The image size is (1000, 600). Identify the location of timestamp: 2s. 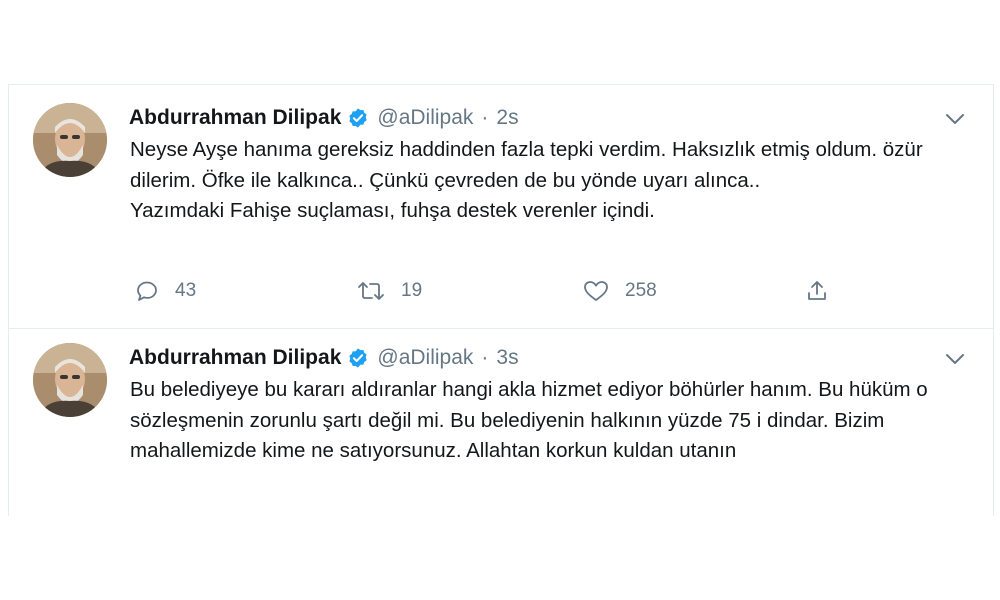
(507, 118).